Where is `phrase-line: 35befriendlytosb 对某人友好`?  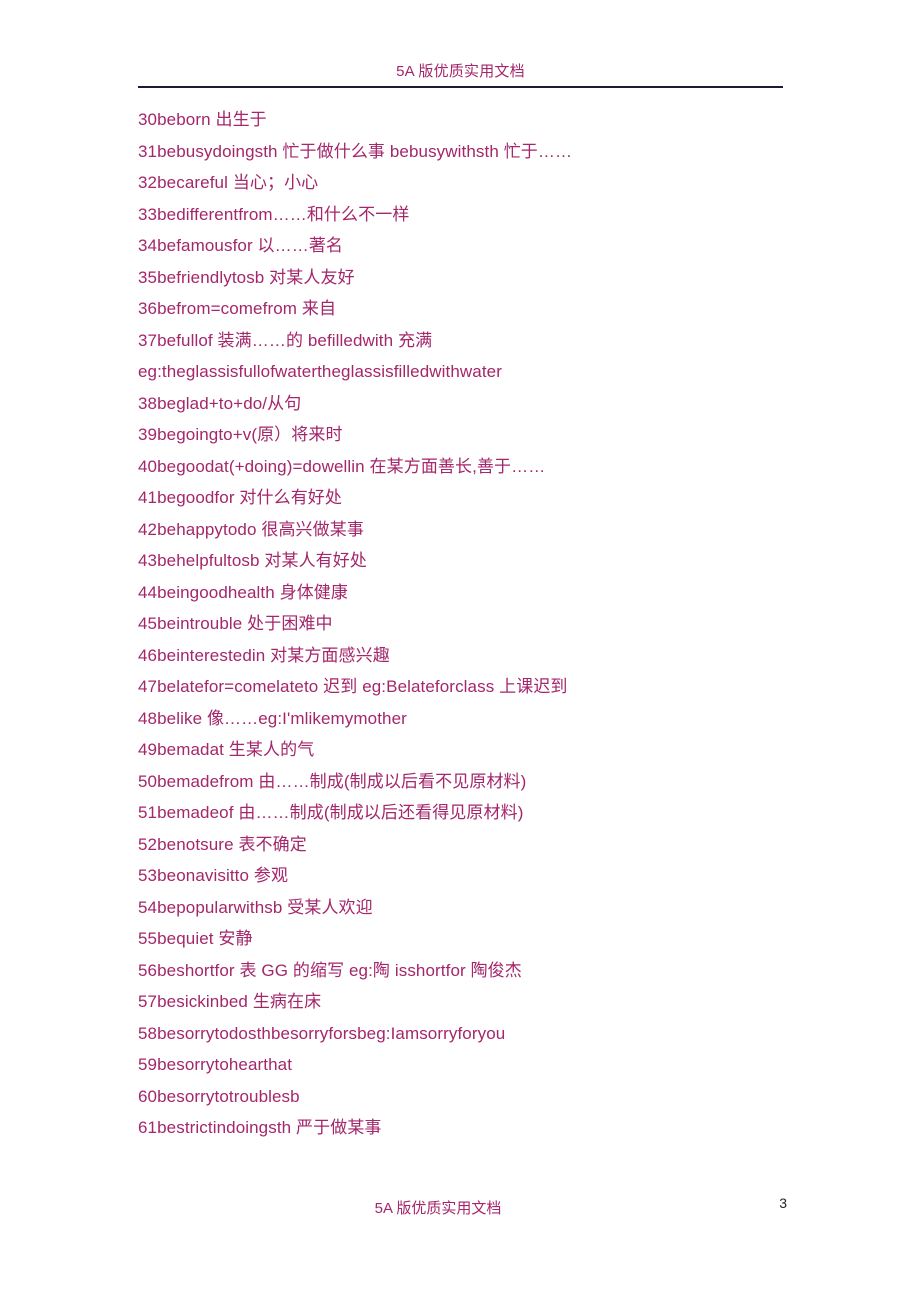
phrase-line: 35befriendlytosb 对某人友好 is located at coordinates (246, 277).